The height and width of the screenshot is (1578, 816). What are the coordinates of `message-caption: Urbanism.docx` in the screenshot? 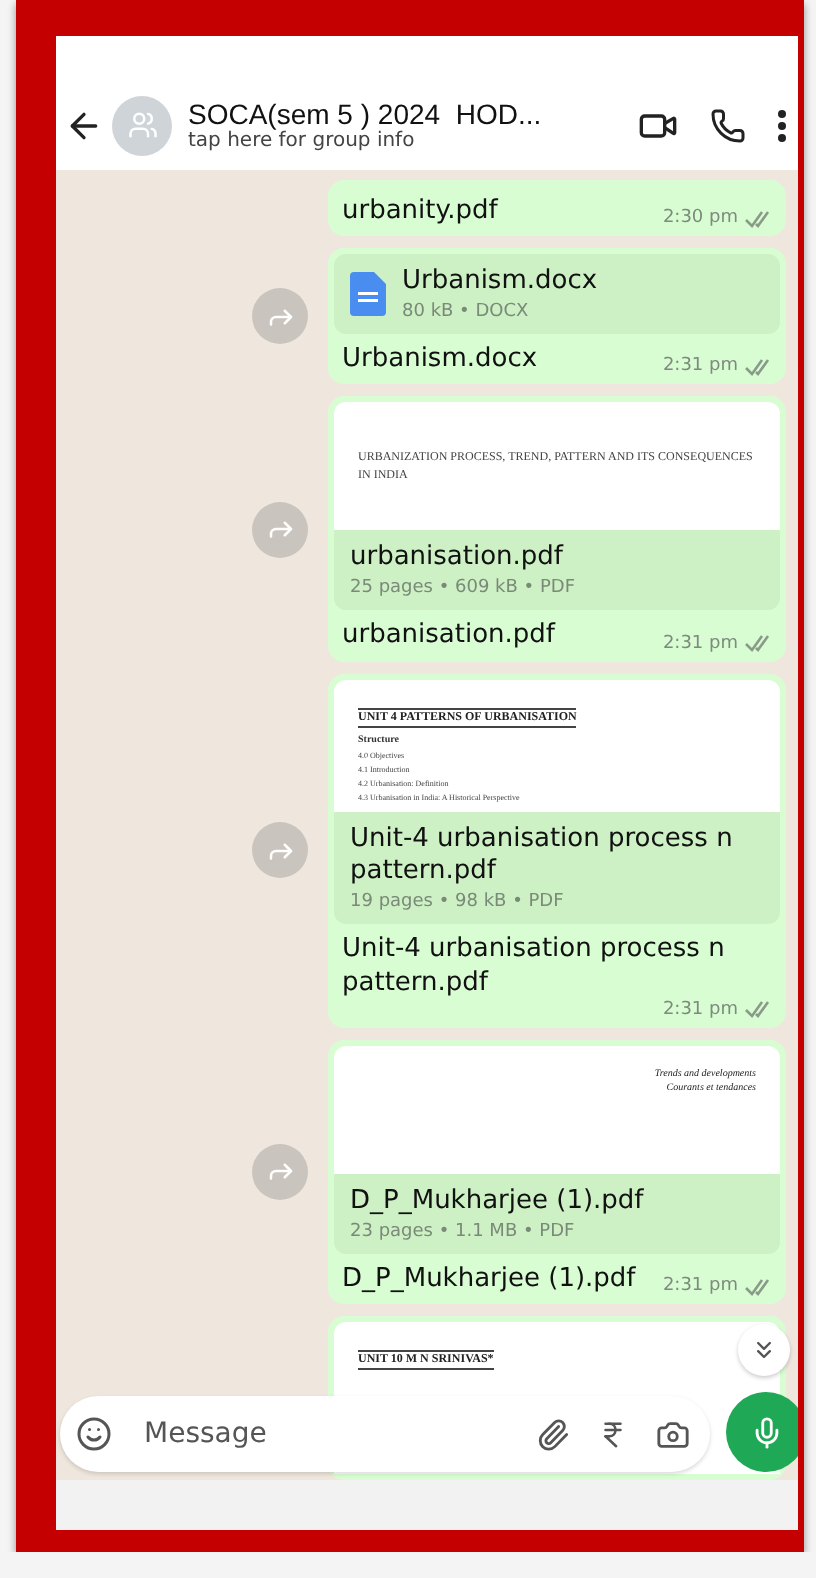 It's located at (440, 360).